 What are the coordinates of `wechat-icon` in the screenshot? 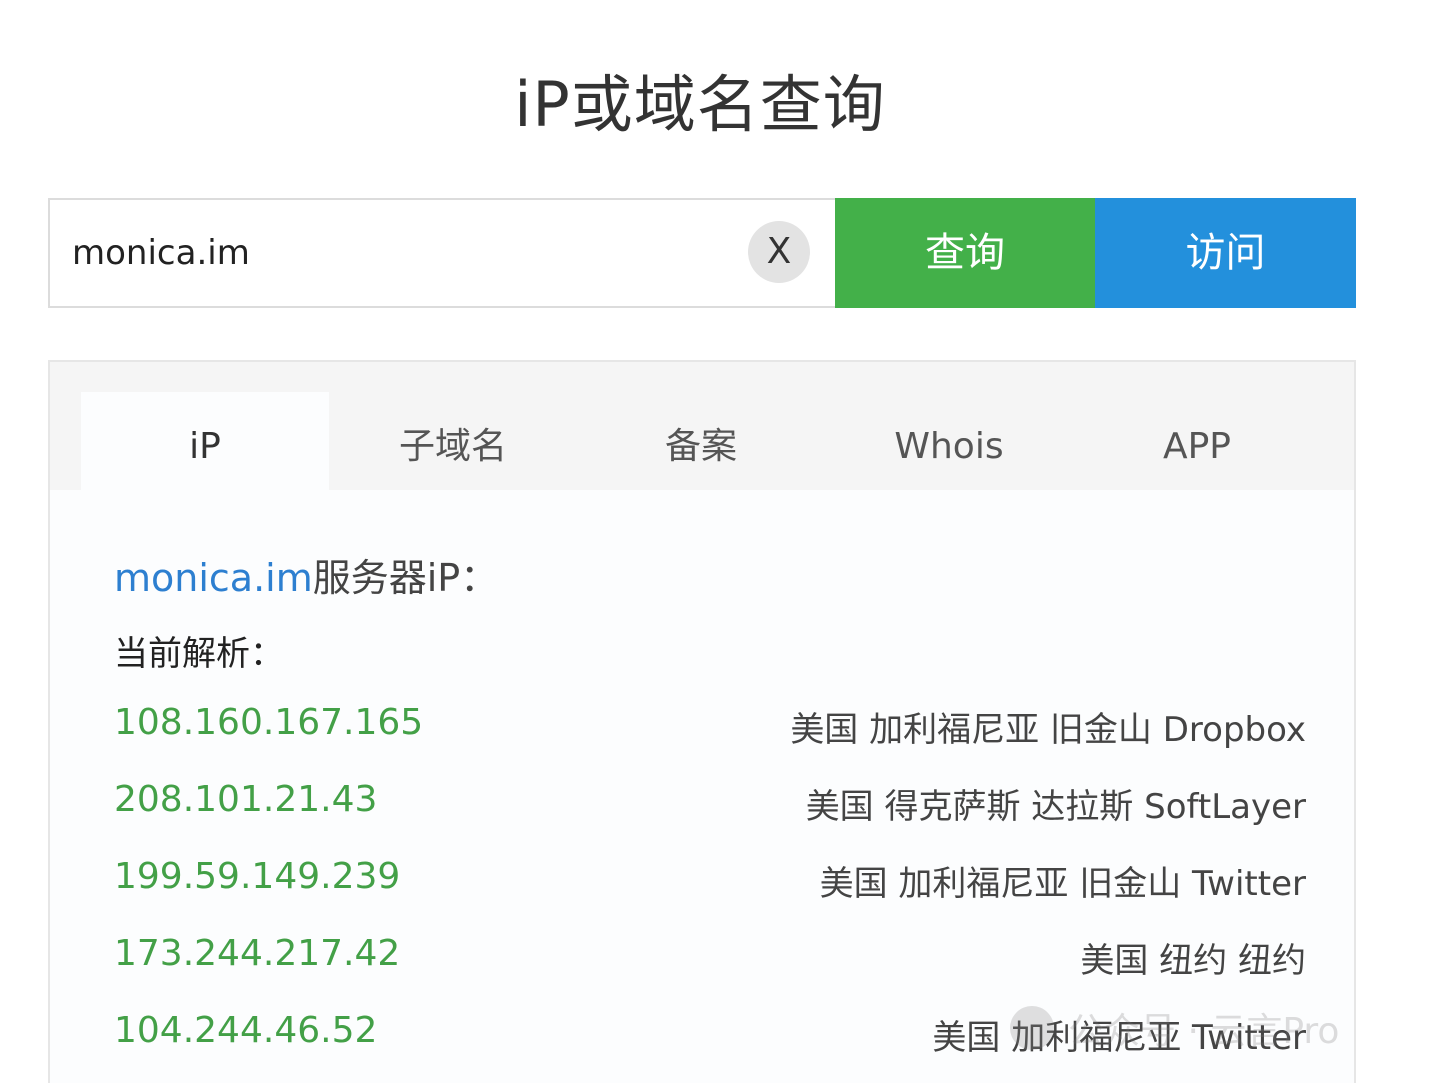 It's located at (1032, 1028).